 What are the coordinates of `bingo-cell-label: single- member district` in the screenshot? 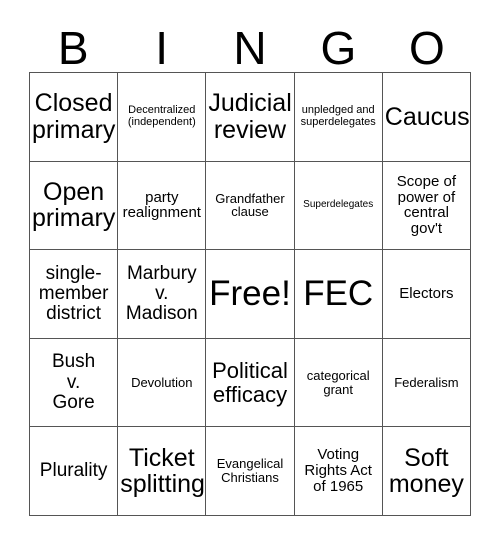 It's located at (73, 293).